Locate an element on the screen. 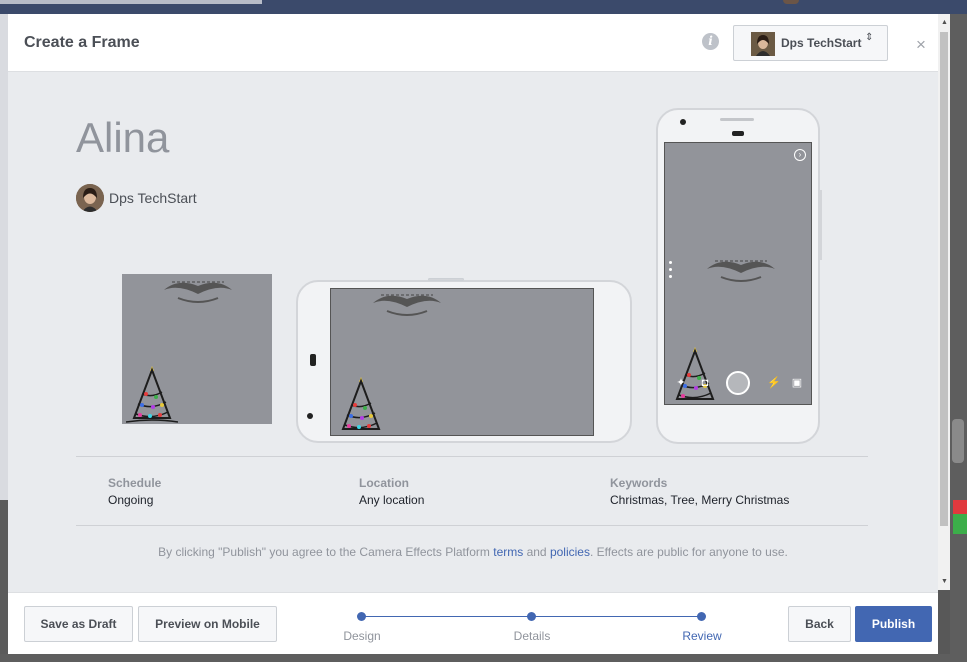 The height and width of the screenshot is (662, 967). landscape-screen is located at coordinates (462, 362).